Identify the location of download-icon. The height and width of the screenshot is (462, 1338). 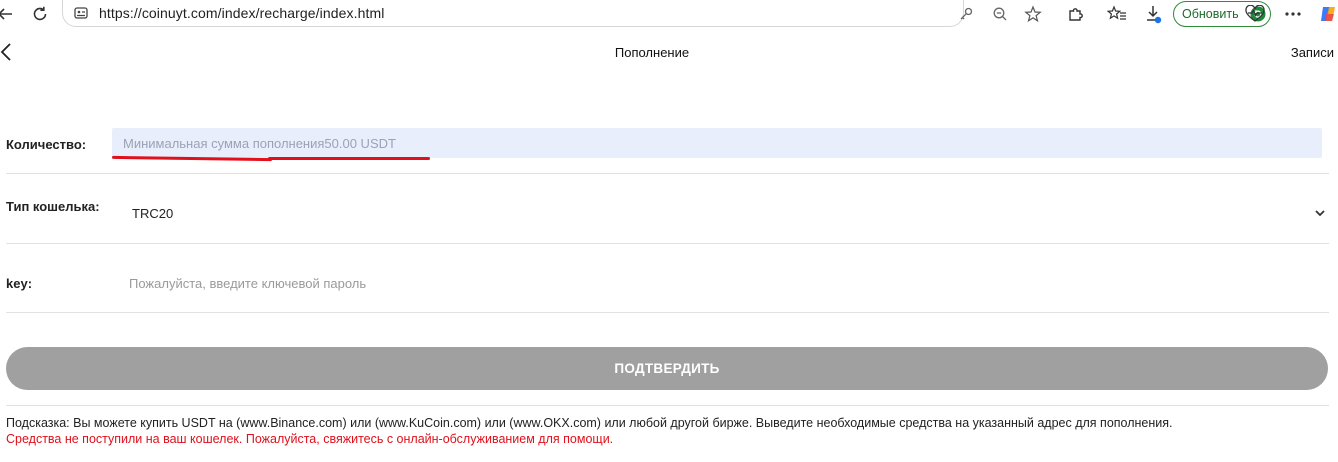
(1154, 14).